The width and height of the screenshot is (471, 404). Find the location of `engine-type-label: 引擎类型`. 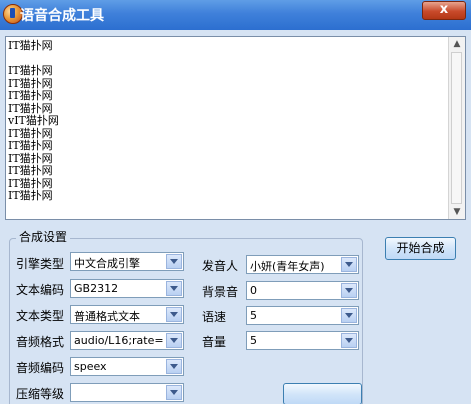

engine-type-label: 引擎类型 is located at coordinates (40, 264).